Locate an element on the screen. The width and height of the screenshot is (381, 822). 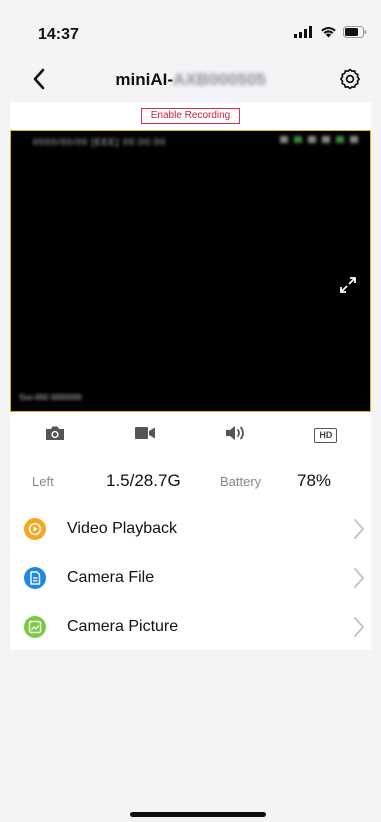
osd-status-icons is located at coordinates (319, 139).